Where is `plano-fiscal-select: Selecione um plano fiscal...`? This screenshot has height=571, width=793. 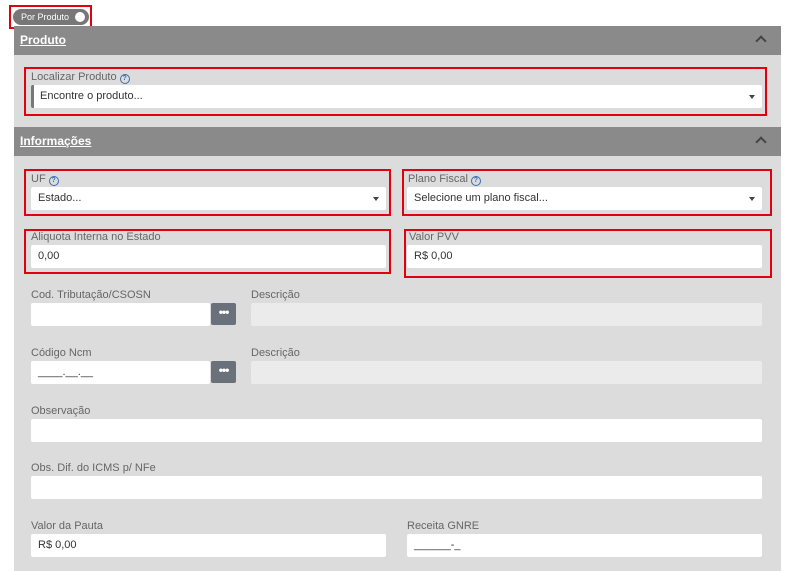 plano-fiscal-select: Selecione um plano fiscal... is located at coordinates (584, 198).